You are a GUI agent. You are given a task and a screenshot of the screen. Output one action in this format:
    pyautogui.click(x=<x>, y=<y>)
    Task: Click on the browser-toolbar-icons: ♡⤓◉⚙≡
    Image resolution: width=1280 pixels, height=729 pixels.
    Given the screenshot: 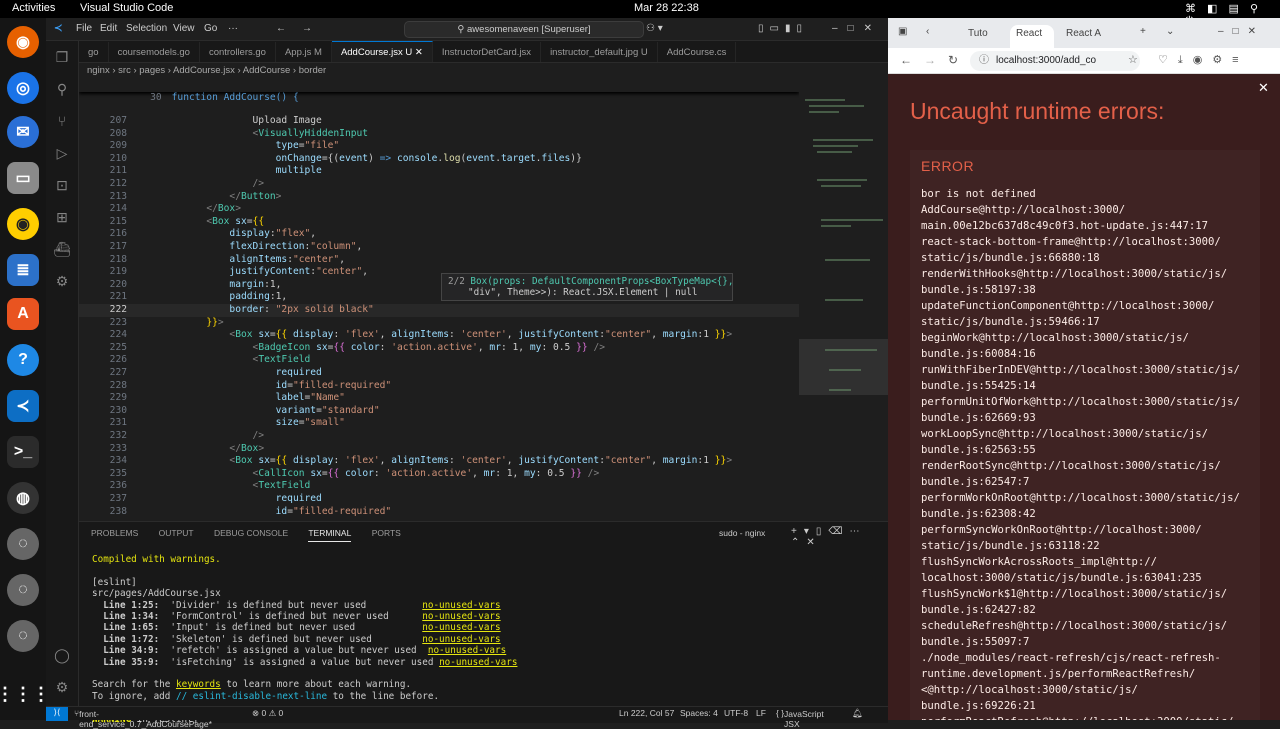 What is the action you would take?
    pyautogui.click(x=1203, y=60)
    